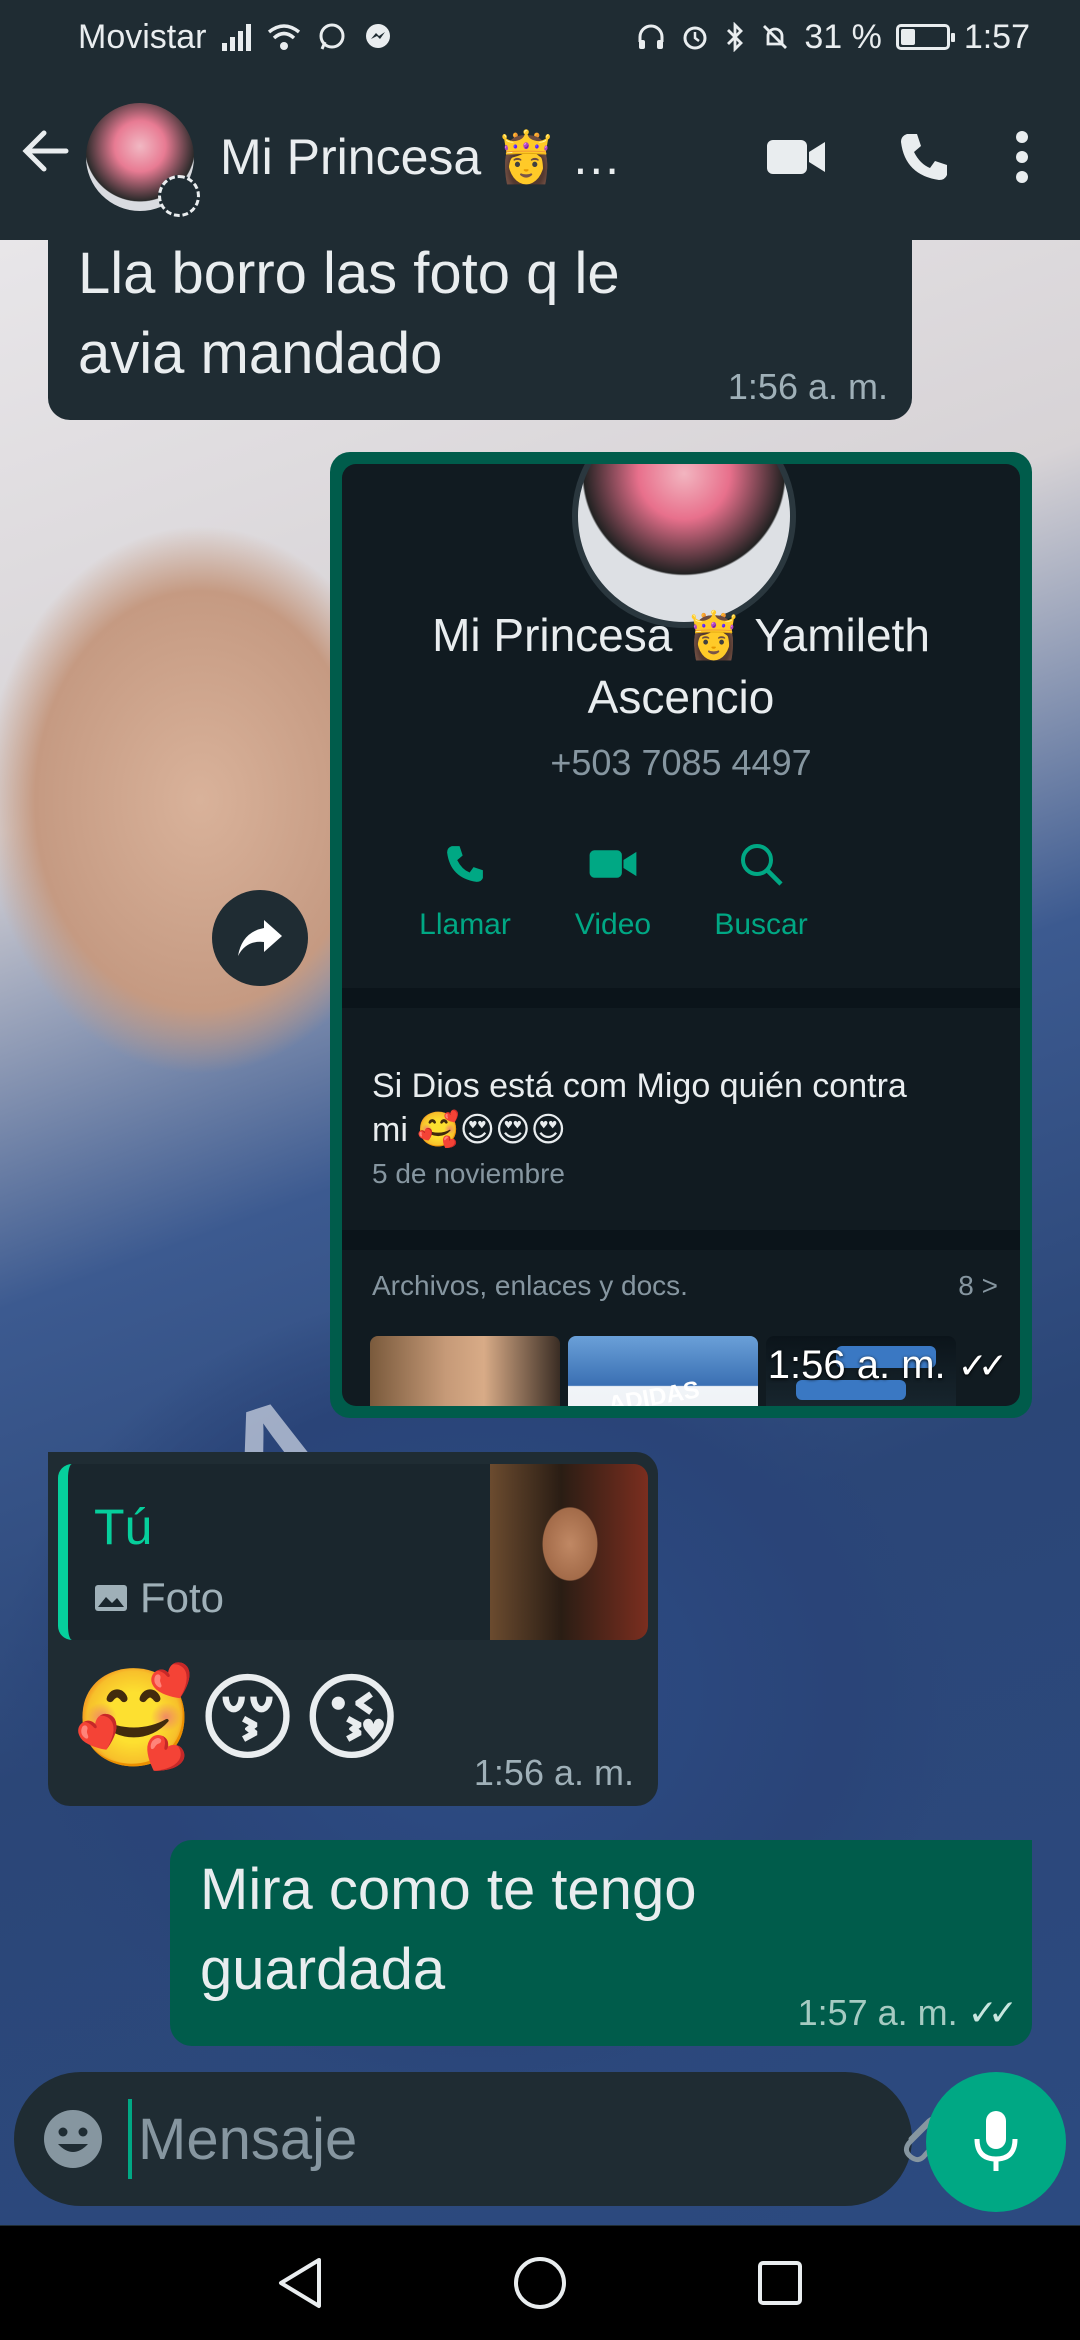 The width and height of the screenshot is (1080, 2340). Describe the element at coordinates (237, 37) in the screenshot. I see `signal-icon` at that location.